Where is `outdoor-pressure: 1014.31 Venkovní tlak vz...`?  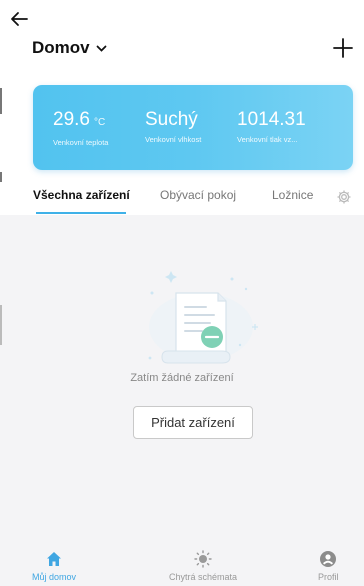
outdoor-pressure: 1014.31 Venkovní tlak vz... is located at coordinates (271, 126).